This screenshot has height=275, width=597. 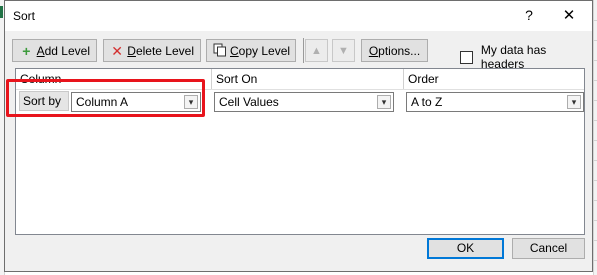 What do you see at coordinates (260, 50) in the screenshot?
I see `copy-level-label: Copy Level` at bounding box center [260, 50].